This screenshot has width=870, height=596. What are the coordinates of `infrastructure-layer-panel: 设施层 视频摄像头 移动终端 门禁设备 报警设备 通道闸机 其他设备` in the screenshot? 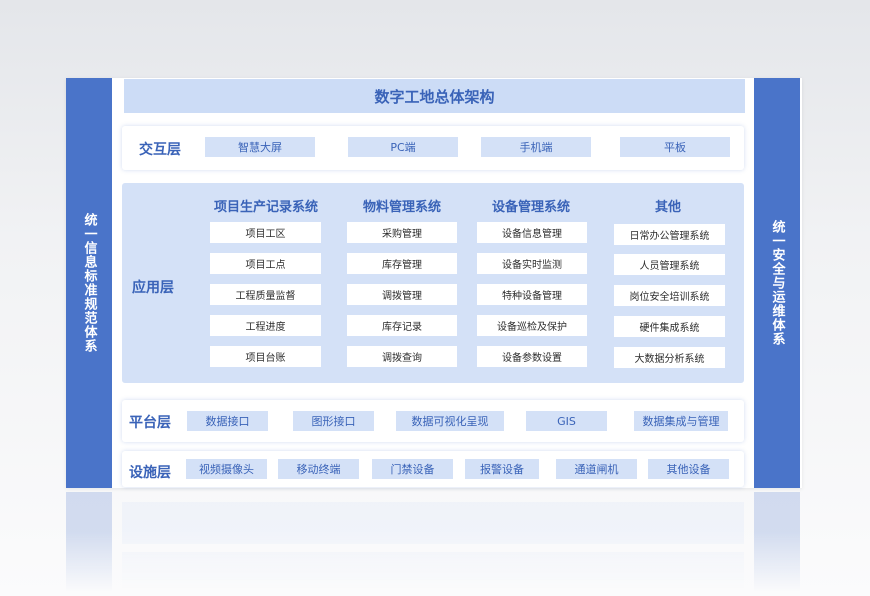 It's located at (433, 469).